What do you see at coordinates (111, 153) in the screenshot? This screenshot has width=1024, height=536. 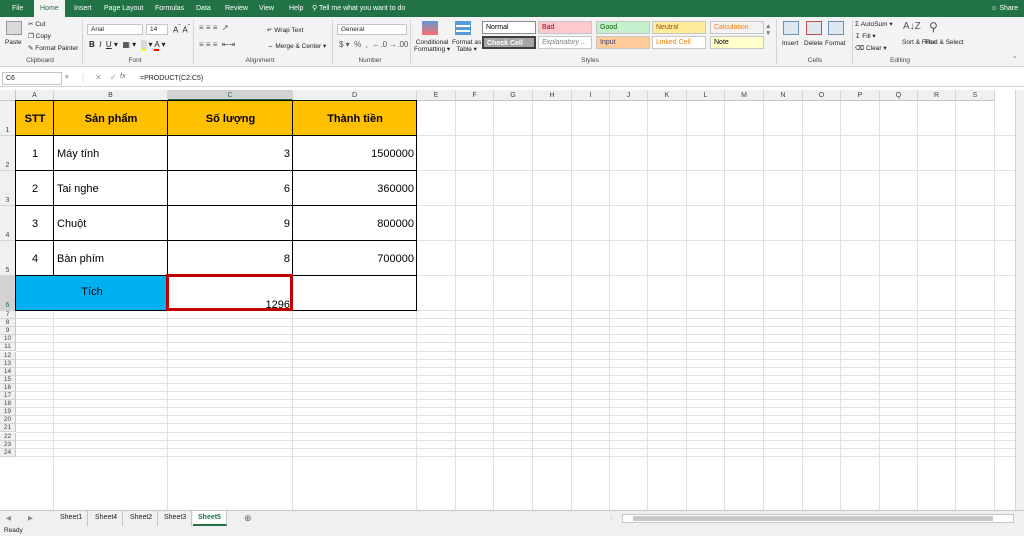 I see `product-cell: Máy tính` at bounding box center [111, 153].